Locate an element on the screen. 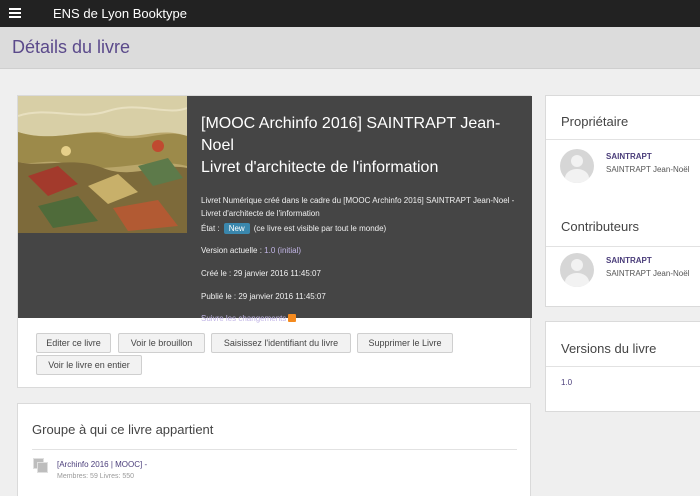 The image size is (700, 496). owner-fullname: SAINTRAPT Jean-Noël is located at coordinates (648, 169).